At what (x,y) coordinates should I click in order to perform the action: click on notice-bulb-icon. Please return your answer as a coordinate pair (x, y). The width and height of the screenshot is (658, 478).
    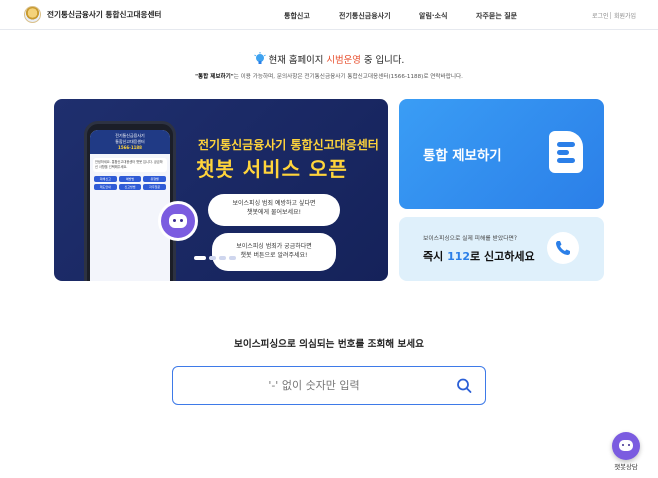
    Looking at the image, I should click on (259, 58).